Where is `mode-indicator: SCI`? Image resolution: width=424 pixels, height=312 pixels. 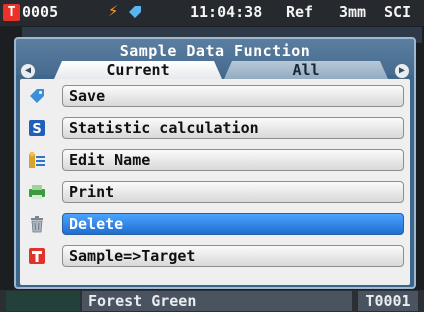
mode-indicator: SCI is located at coordinates (398, 12).